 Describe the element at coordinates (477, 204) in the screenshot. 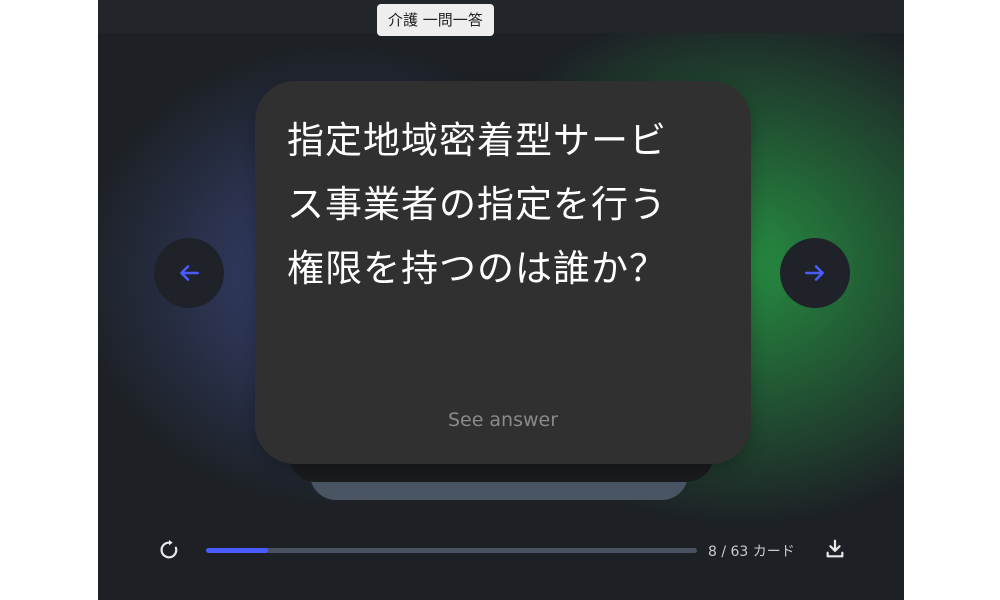

I see `question-text: 指定地域密着型サービス事業者の指定を行う権限を持つのは誰か？` at that location.